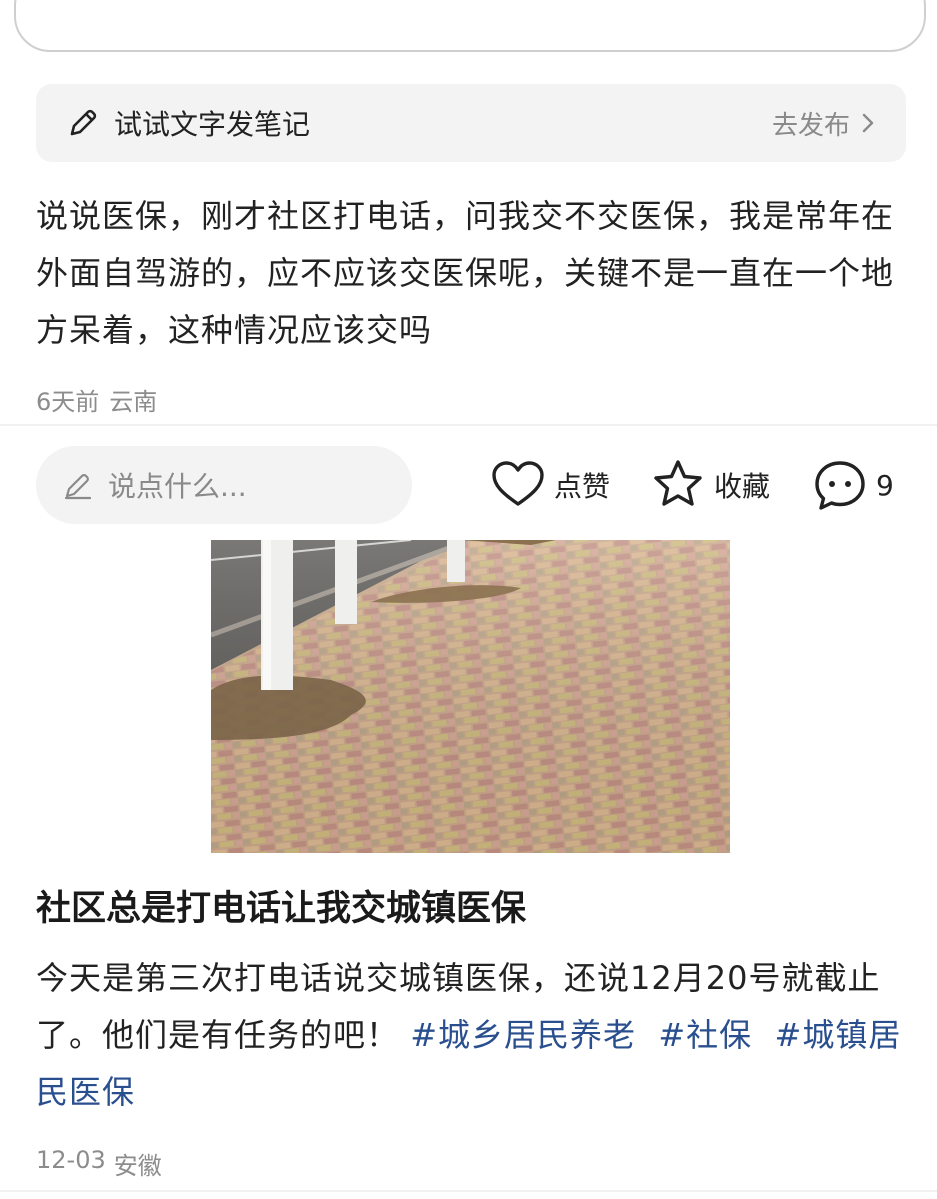 The height and width of the screenshot is (1199, 937). Describe the element at coordinates (810, 125) in the screenshot. I see `publish-label: 去发布` at that location.